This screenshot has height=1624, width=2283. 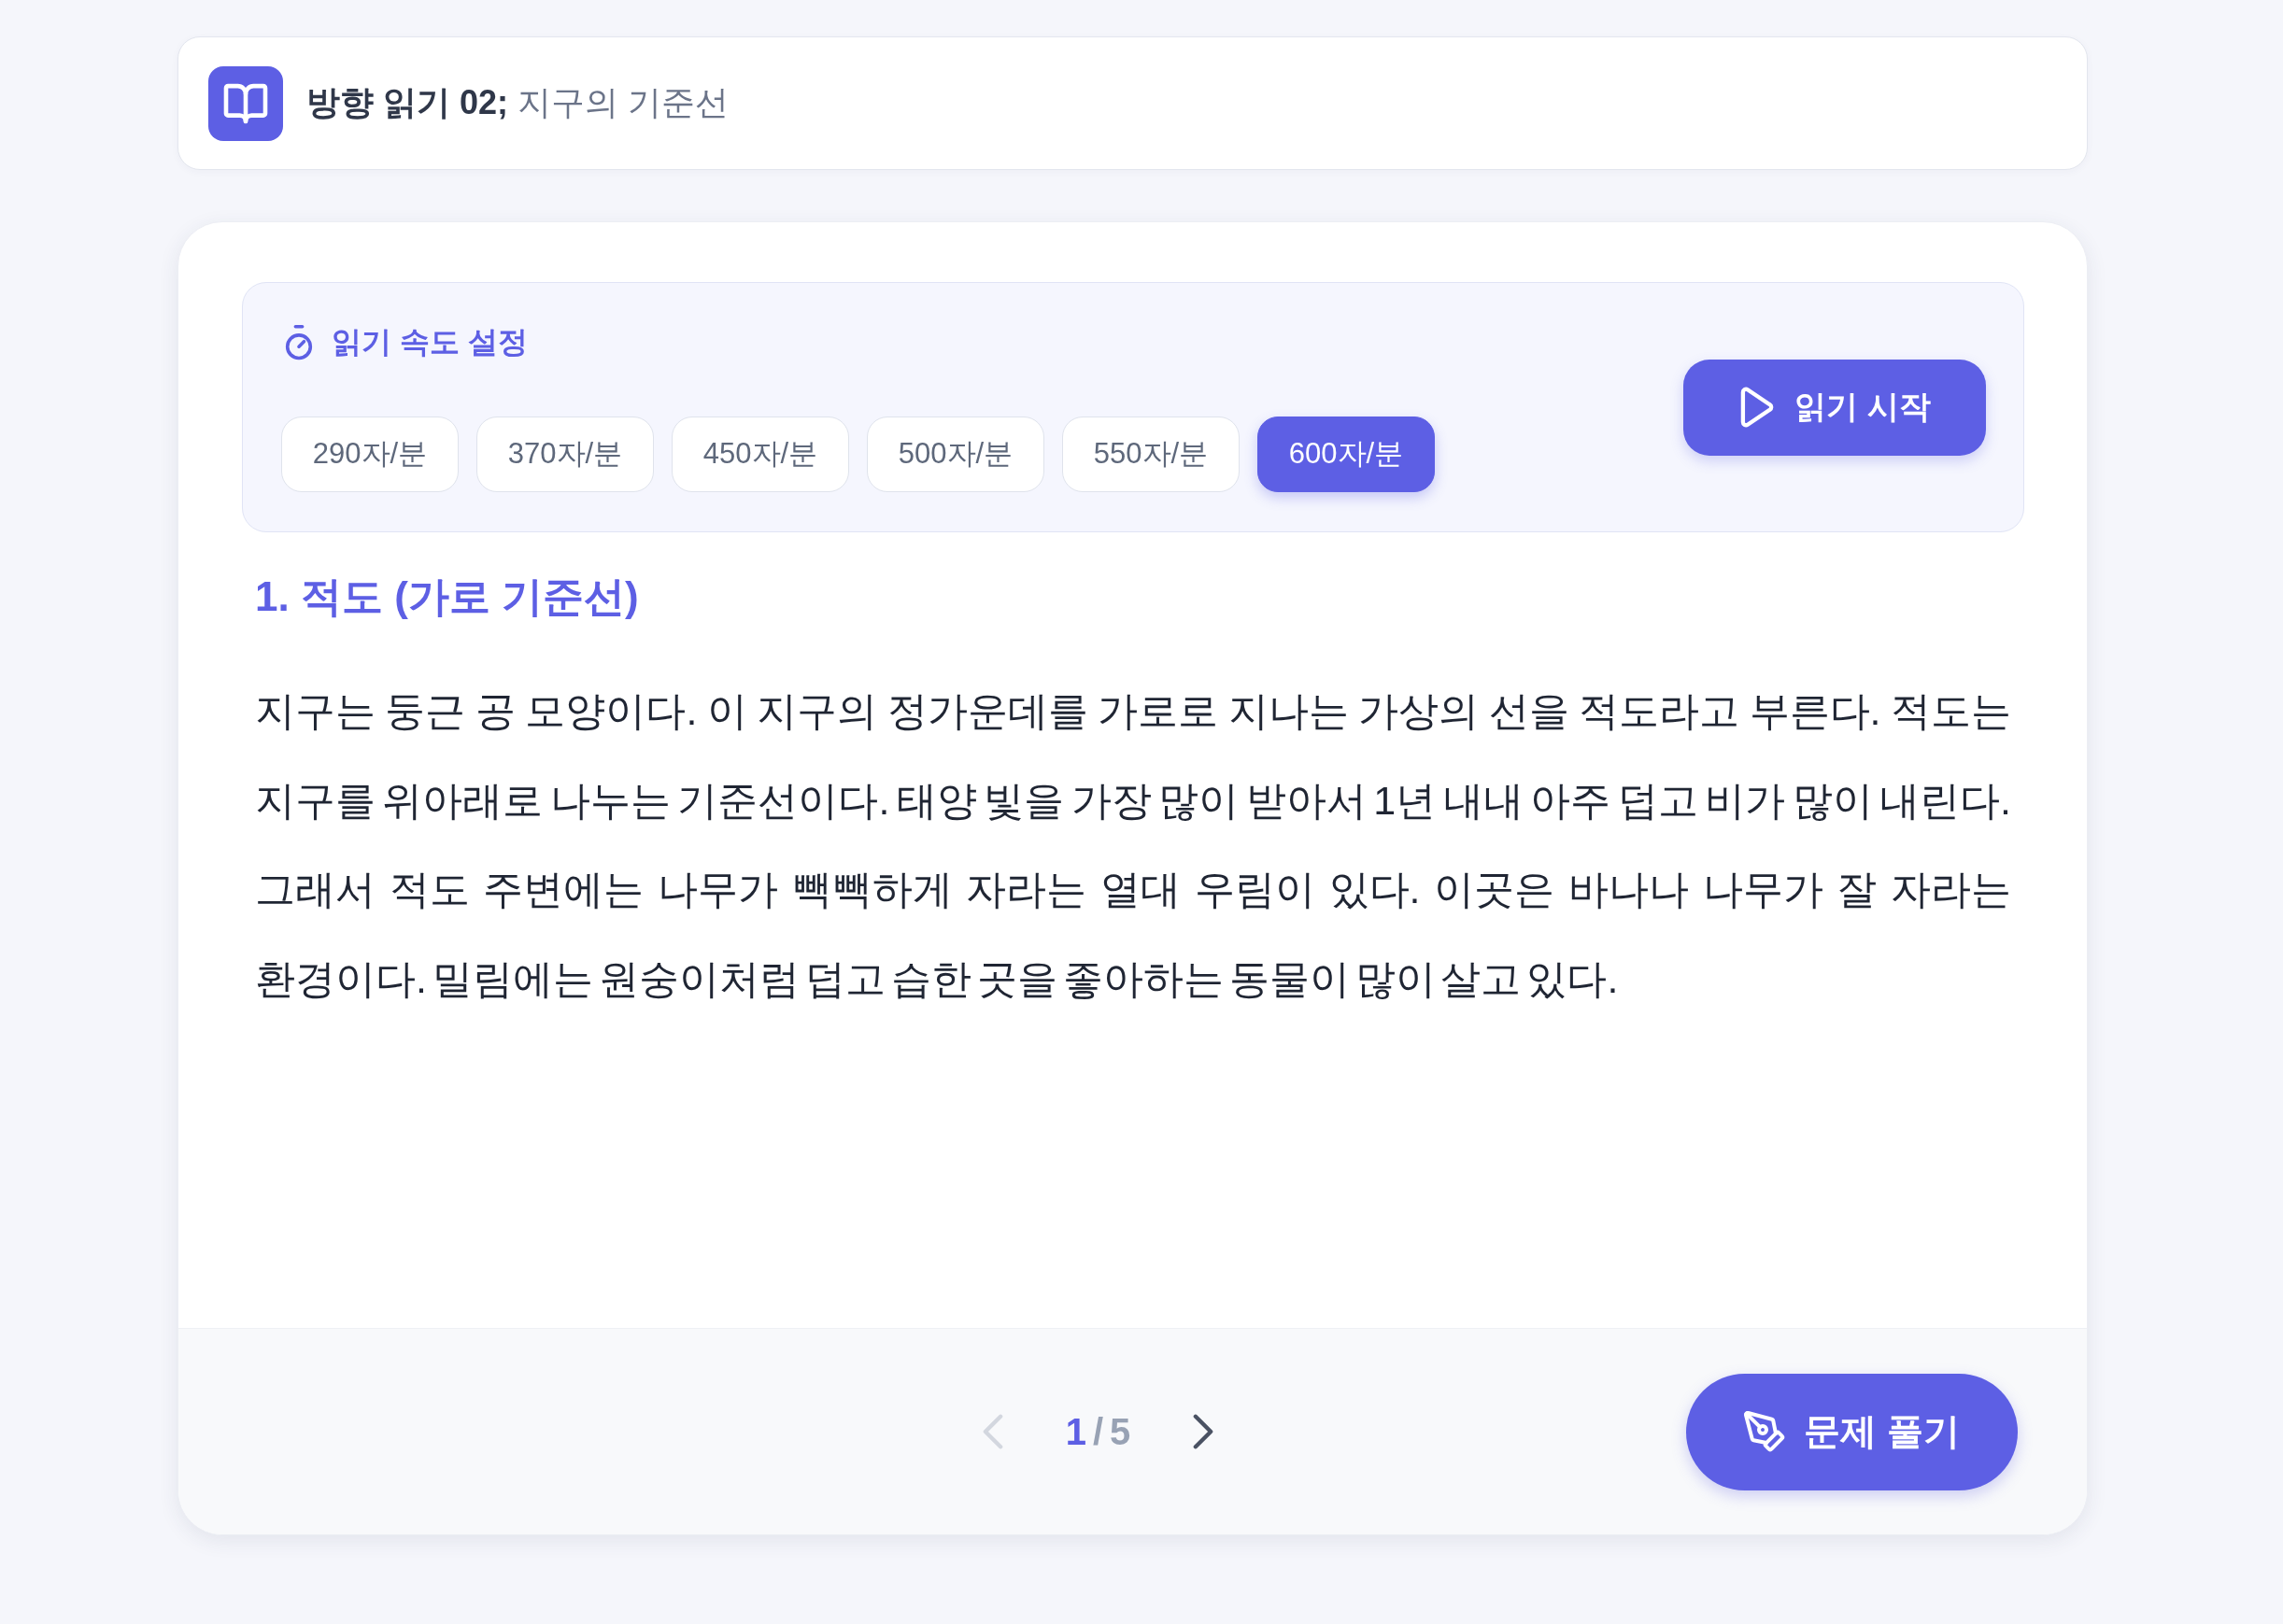 What do you see at coordinates (1133, 845) in the screenshot?
I see `reading-passage: 지구는 둥근 공 모양이다. 이 지구의 정가운데를 가로로 지나는 가상의 선을 적도라고 부른다. 적도는 지구를 위아래로 나누는 기준선이다. 태양 빛을 가장 많이 받아서 1년 내내 아주 덥고 비가 많이 내린다. 그래서 적도 주변에는 나무가 빽빽하게 자라는 열대 우림이 있다. 이곳은 바나나 나무가 잘 자라는 환경이다. 밀림에는 원숭이처럼 덥고 습한 곳을 좋아하는 동물이 많이 살고 있다.` at bounding box center [1133, 845].